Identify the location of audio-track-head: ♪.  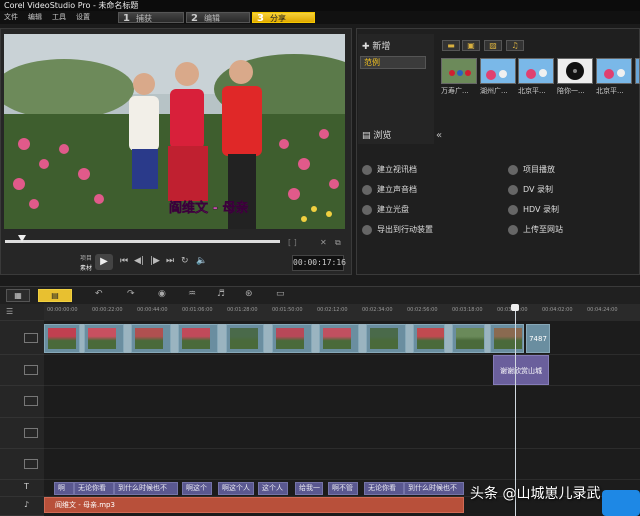
(22, 506).